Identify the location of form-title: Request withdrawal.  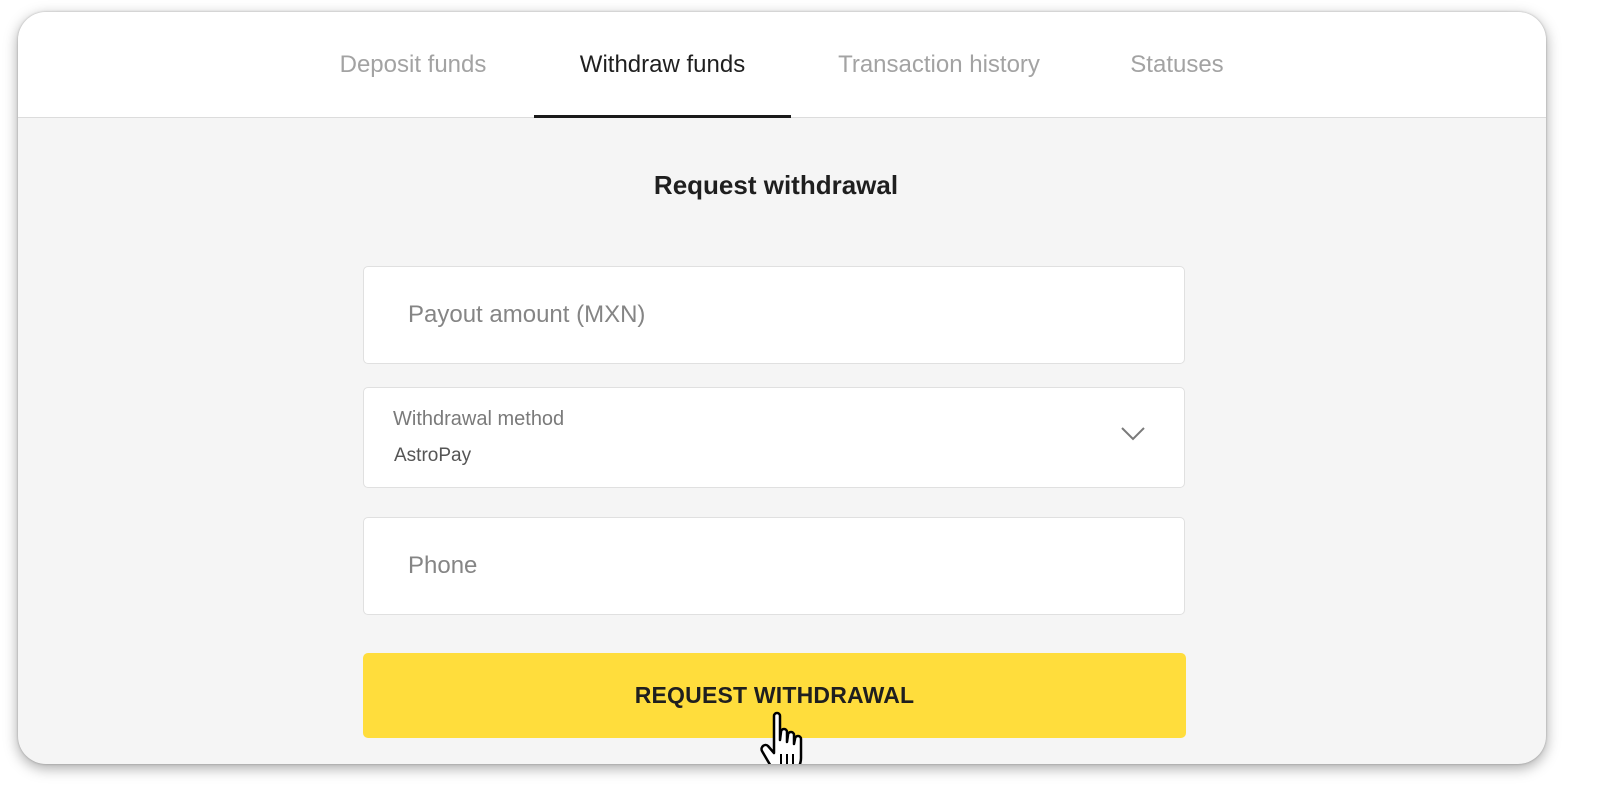
(776, 185).